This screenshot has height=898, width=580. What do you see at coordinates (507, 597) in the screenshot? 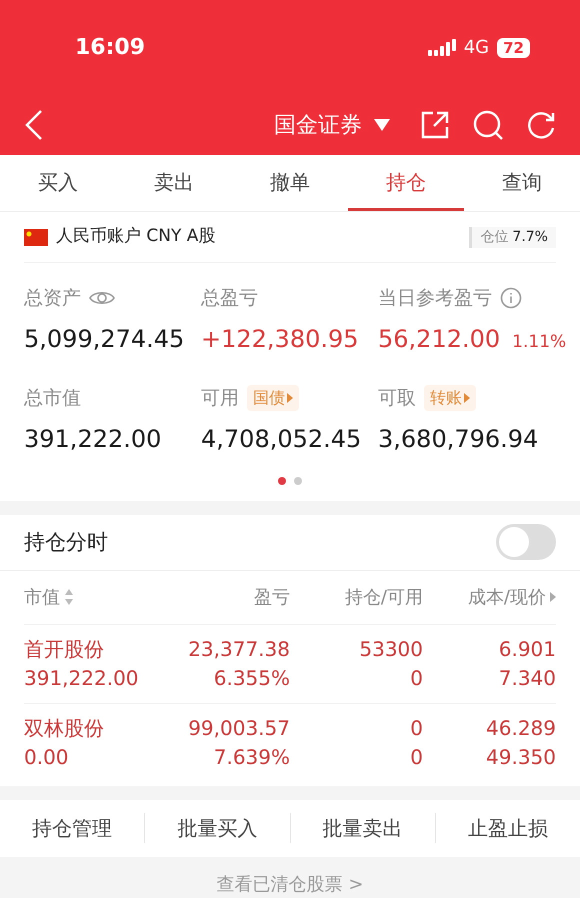
I see `column-header: 成本/现价` at bounding box center [507, 597].